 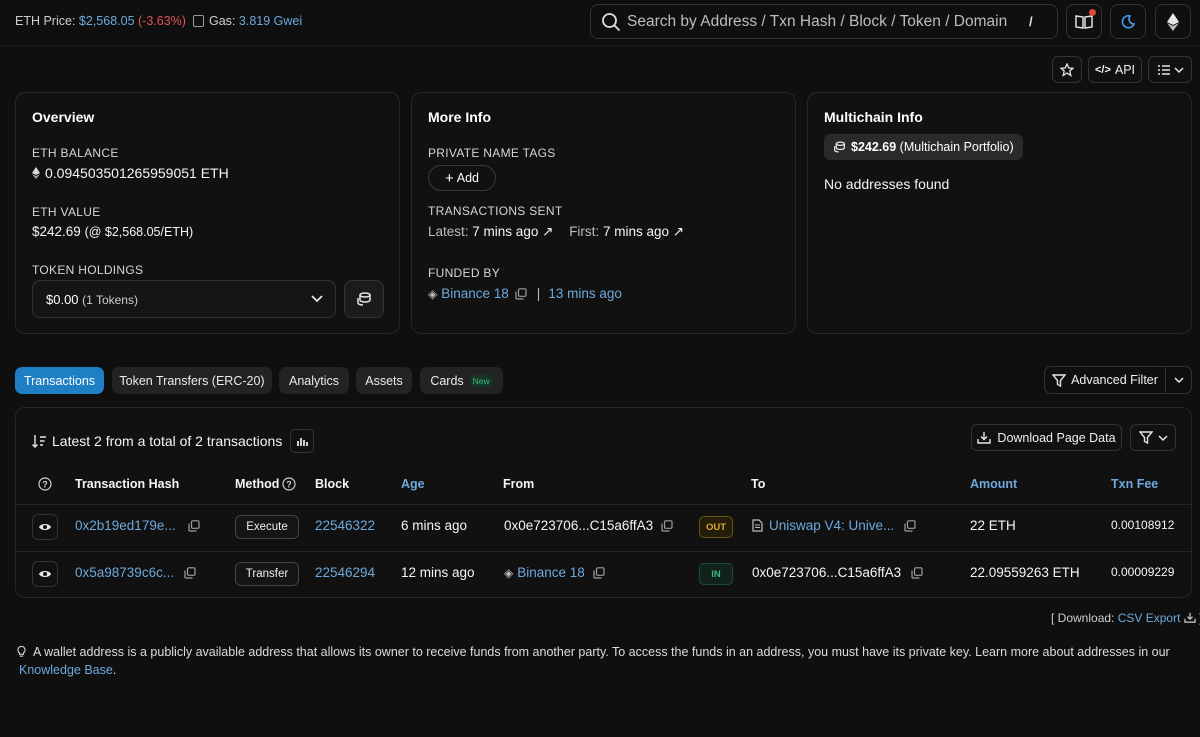 I want to click on advanced-filter-dropdown, so click(x=1178, y=380).